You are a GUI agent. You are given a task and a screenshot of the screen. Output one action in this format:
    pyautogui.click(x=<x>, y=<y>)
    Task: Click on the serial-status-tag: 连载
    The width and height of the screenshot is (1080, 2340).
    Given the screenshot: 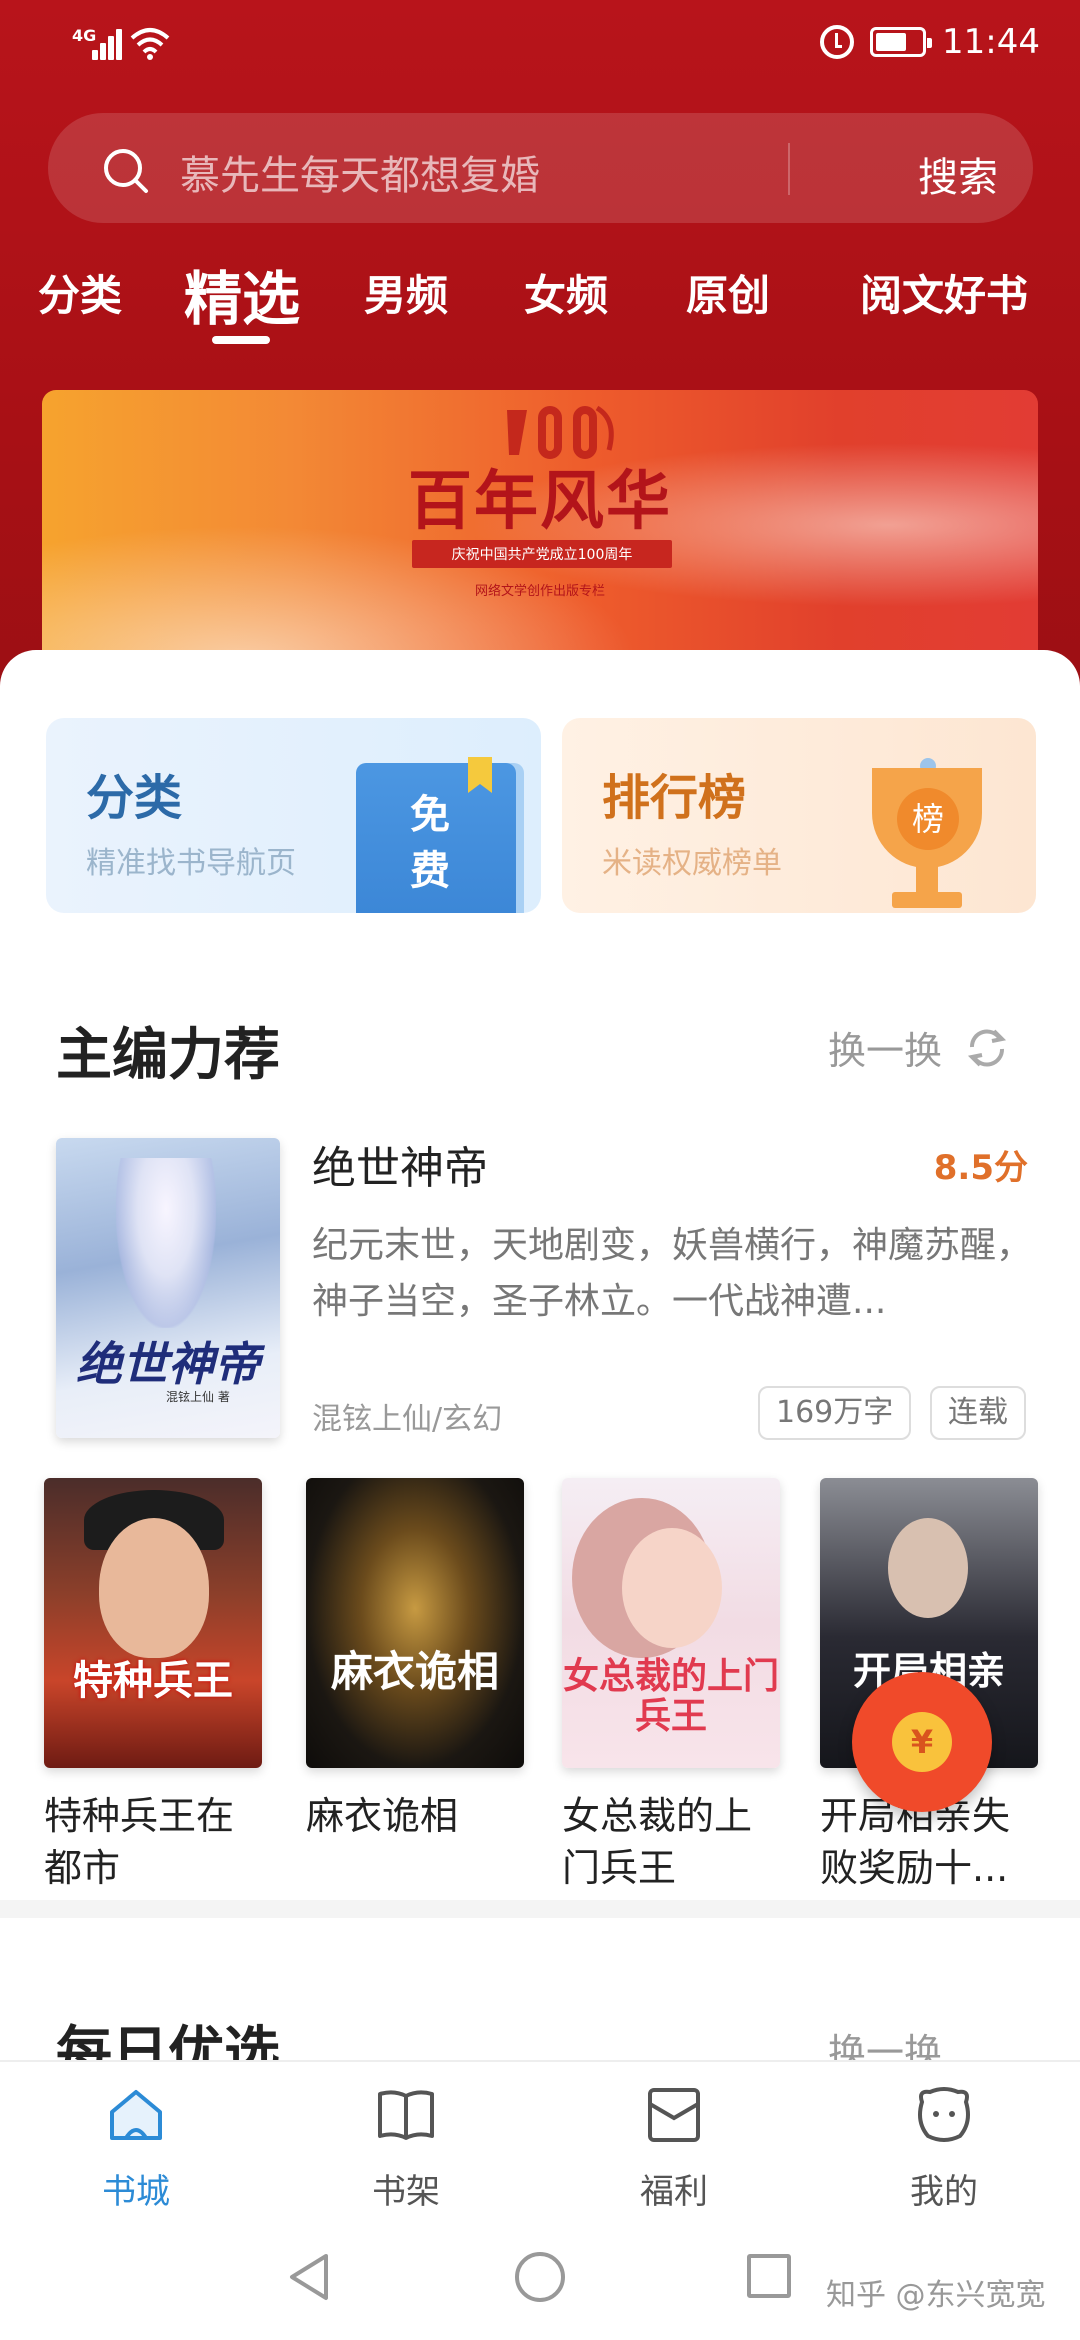 What is the action you would take?
    pyautogui.click(x=978, y=1413)
    